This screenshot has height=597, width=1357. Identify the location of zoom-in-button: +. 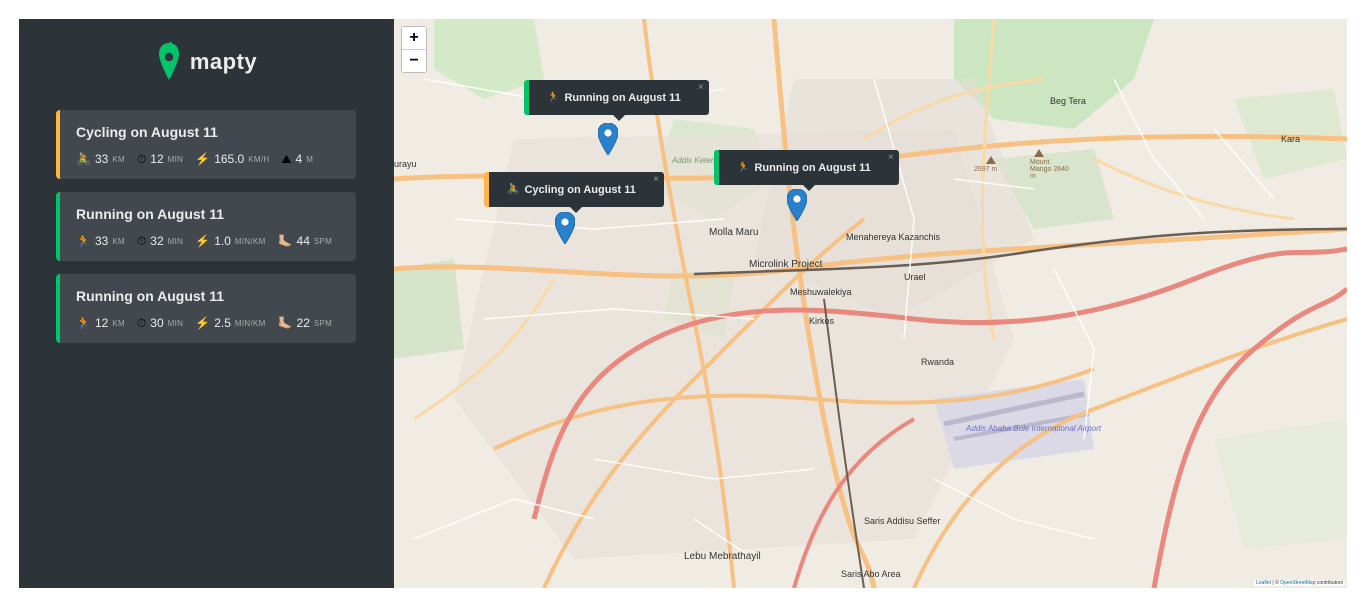
(414, 38).